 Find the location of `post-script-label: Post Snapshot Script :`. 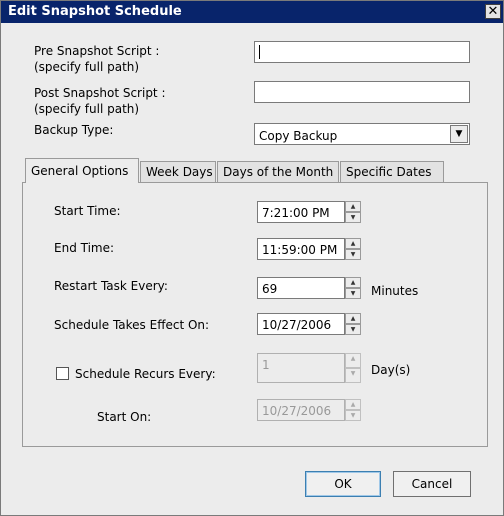

post-script-label: Post Snapshot Script : is located at coordinates (100, 93).